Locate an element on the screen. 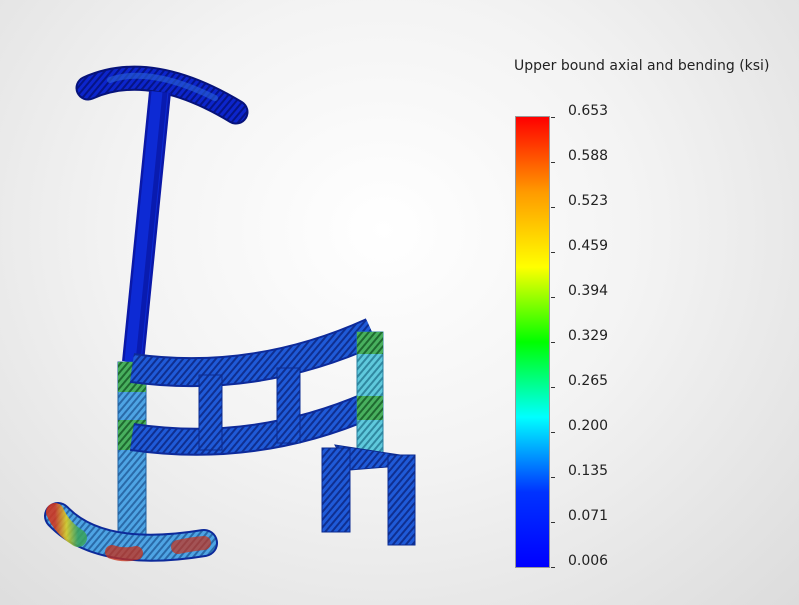  legend-tick-label: 0.394 is located at coordinates (588, 291).